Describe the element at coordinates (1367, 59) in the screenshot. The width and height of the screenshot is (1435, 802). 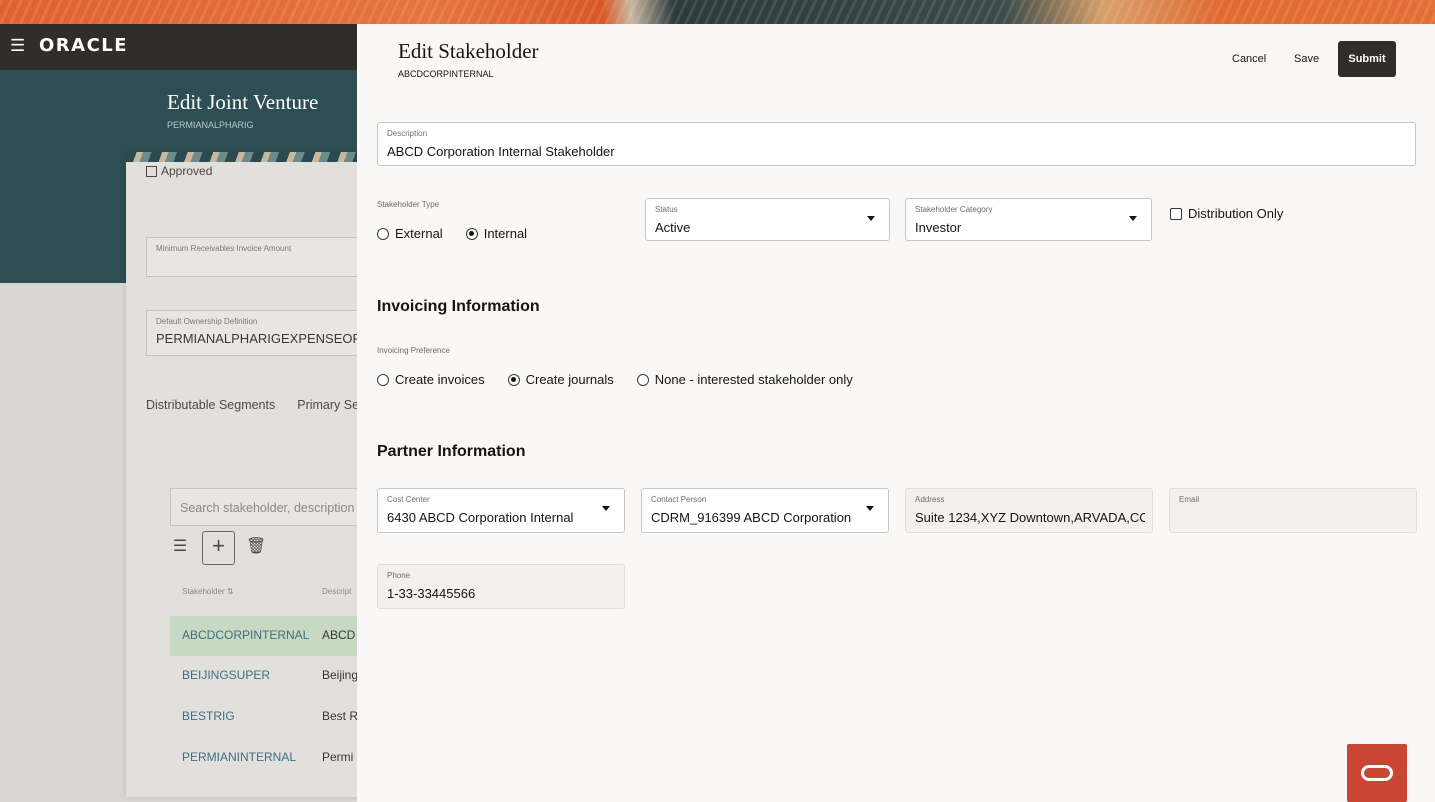
I see `submit-button: Submit` at that location.